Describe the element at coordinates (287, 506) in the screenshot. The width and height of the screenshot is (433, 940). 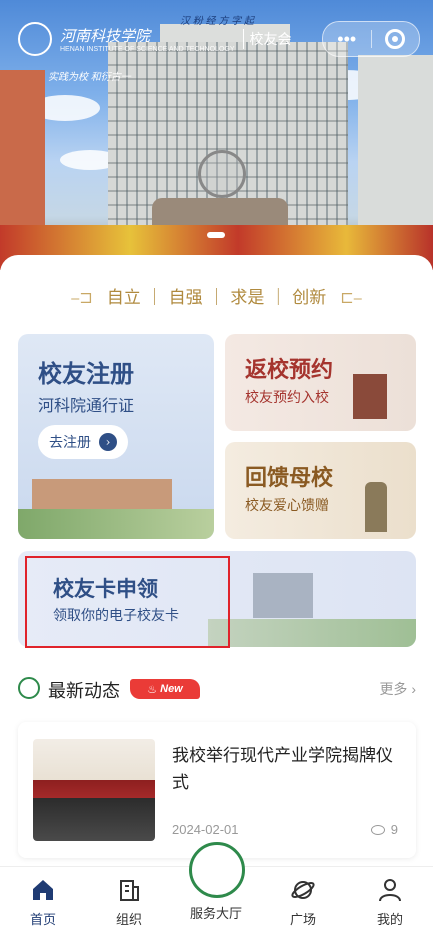
I see `card-subtitle: 校友爱心馈赠` at that location.